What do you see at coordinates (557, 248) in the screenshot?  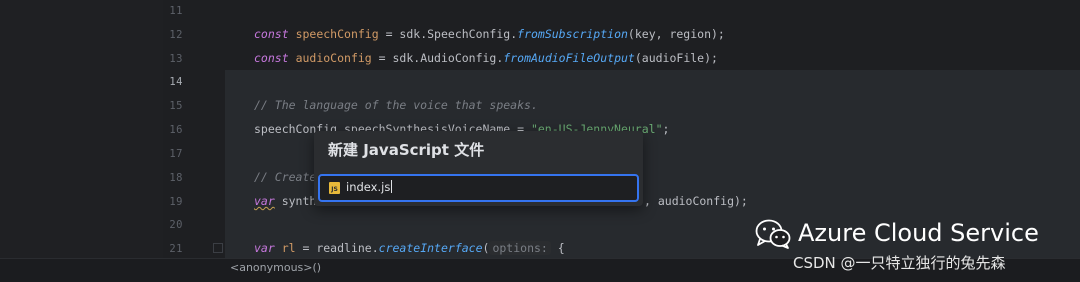 I see `code-text: {` at bounding box center [557, 248].